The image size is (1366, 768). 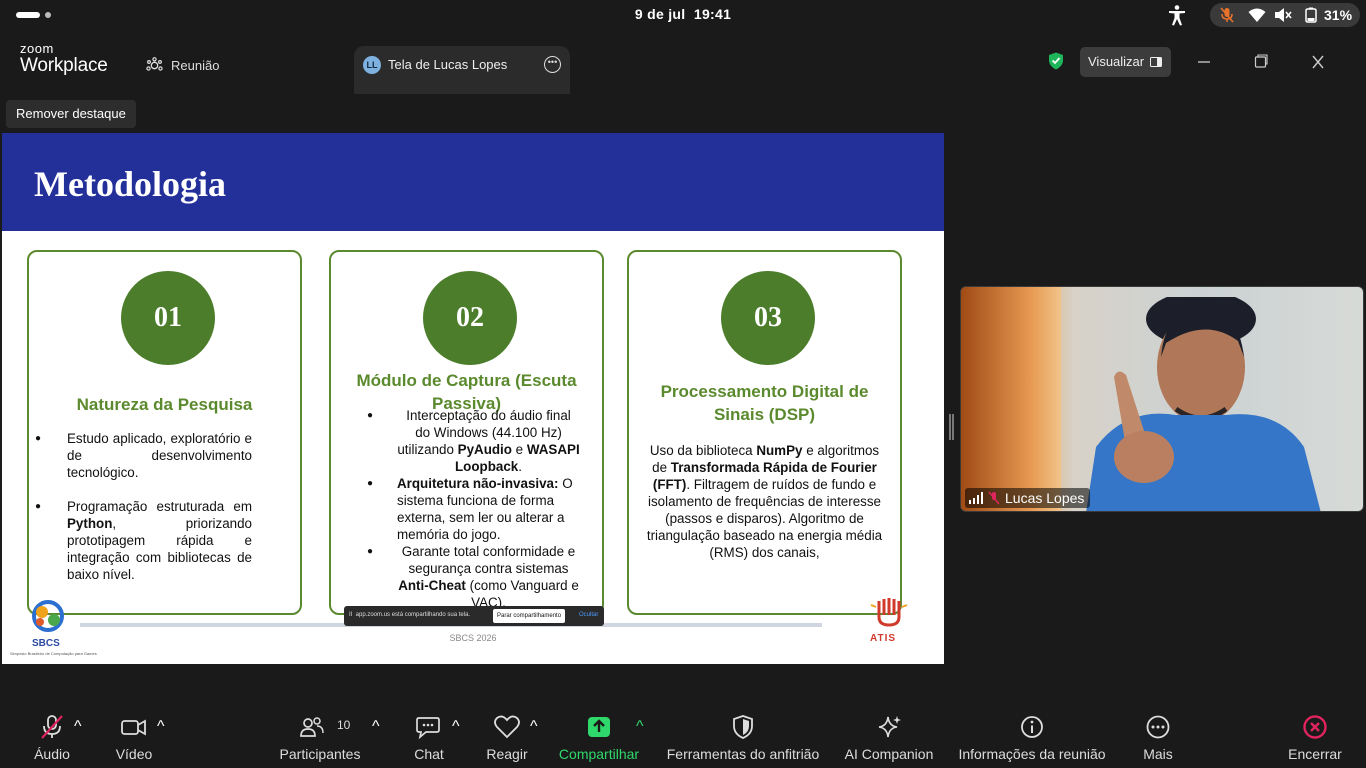 I want to click on sparkle-icon, so click(x=889, y=727).